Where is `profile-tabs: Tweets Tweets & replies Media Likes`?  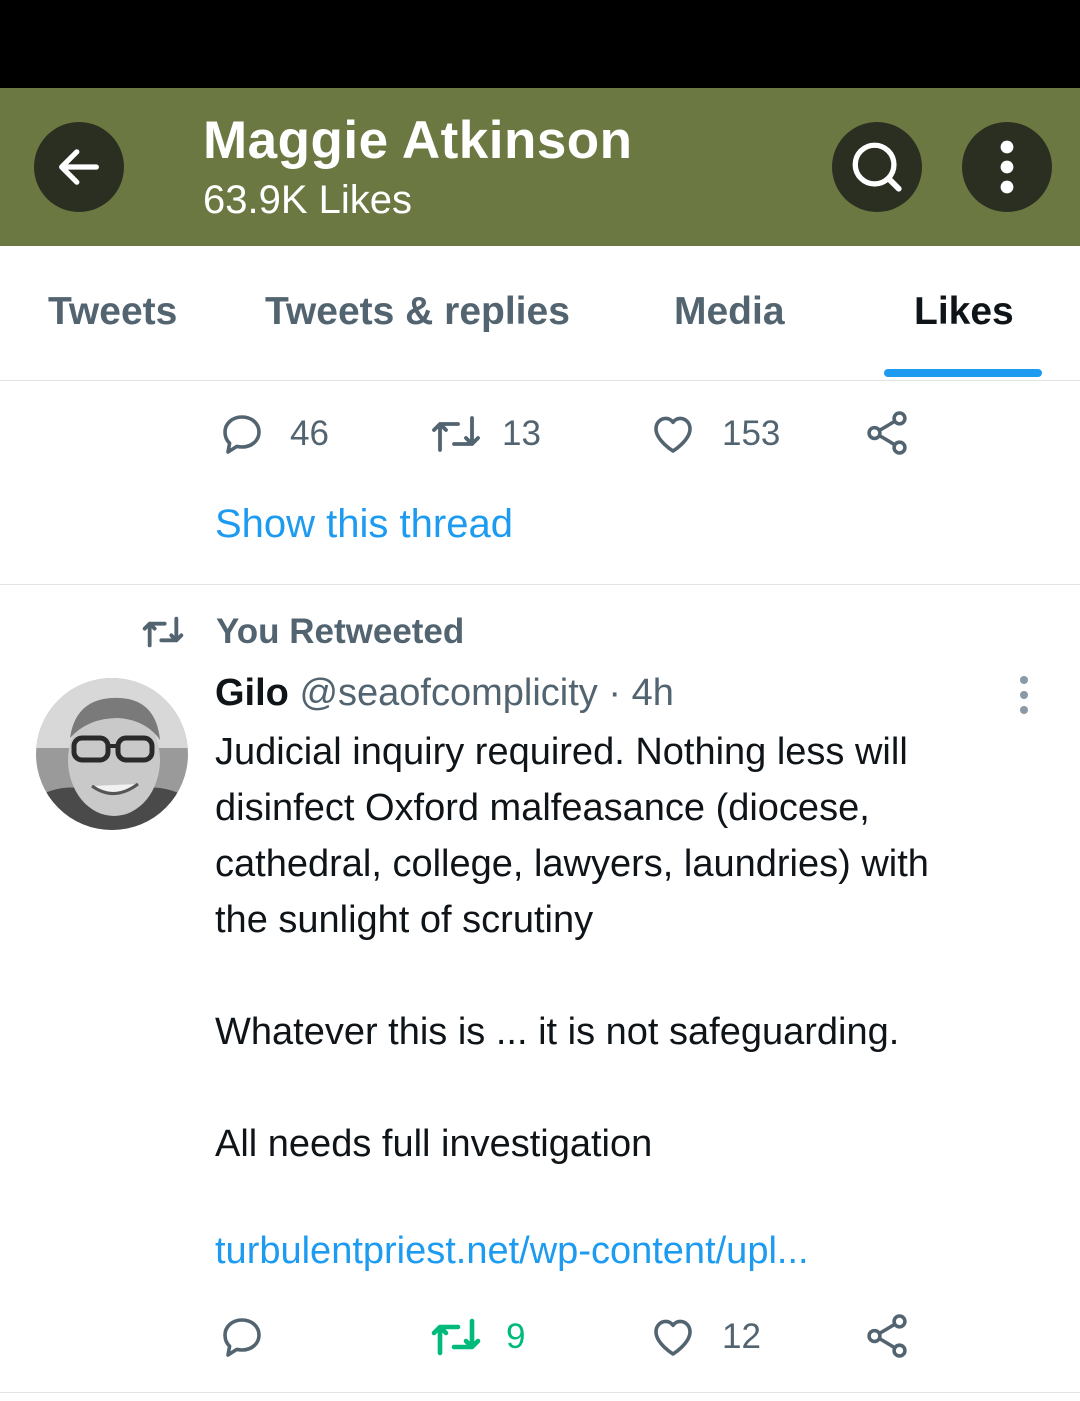 profile-tabs: Tweets Tweets & replies Media Likes is located at coordinates (540, 313).